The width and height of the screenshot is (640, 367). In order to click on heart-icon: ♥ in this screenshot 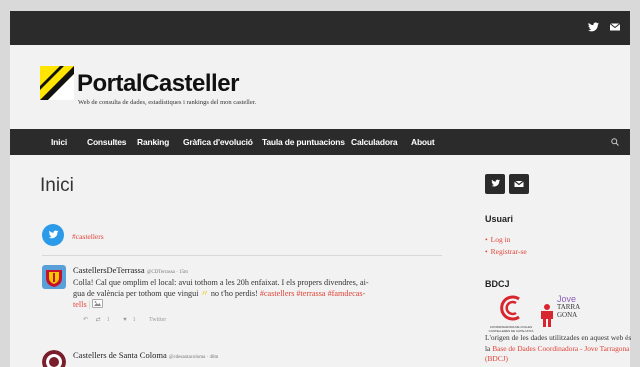, I will do `click(125, 320)`.